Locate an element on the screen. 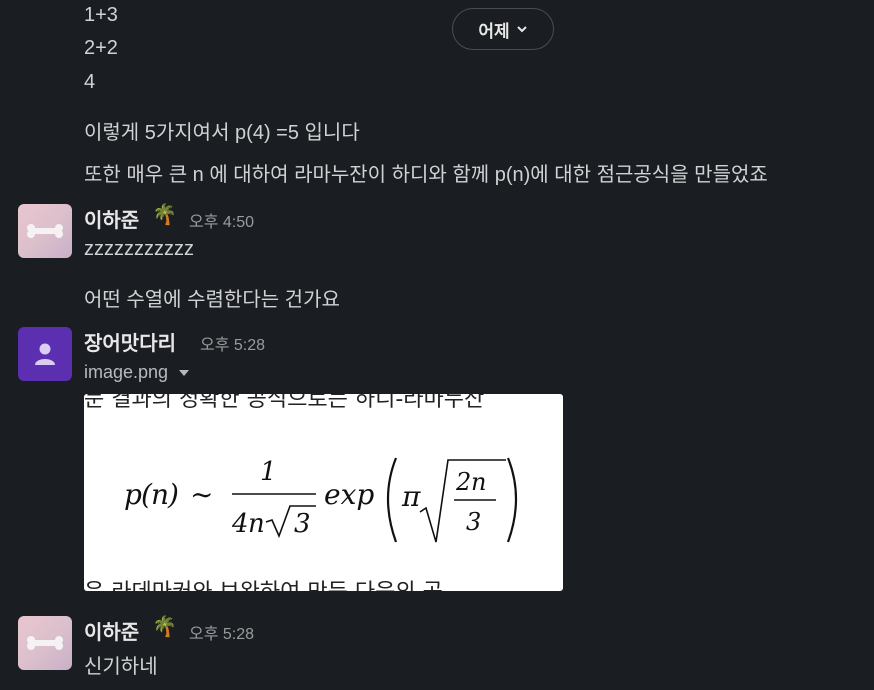 The height and width of the screenshot is (690, 874). image-clip-text-bottom: 은 라데마커와 보완하여 만든 다음의 공 is located at coordinates (323, 582).